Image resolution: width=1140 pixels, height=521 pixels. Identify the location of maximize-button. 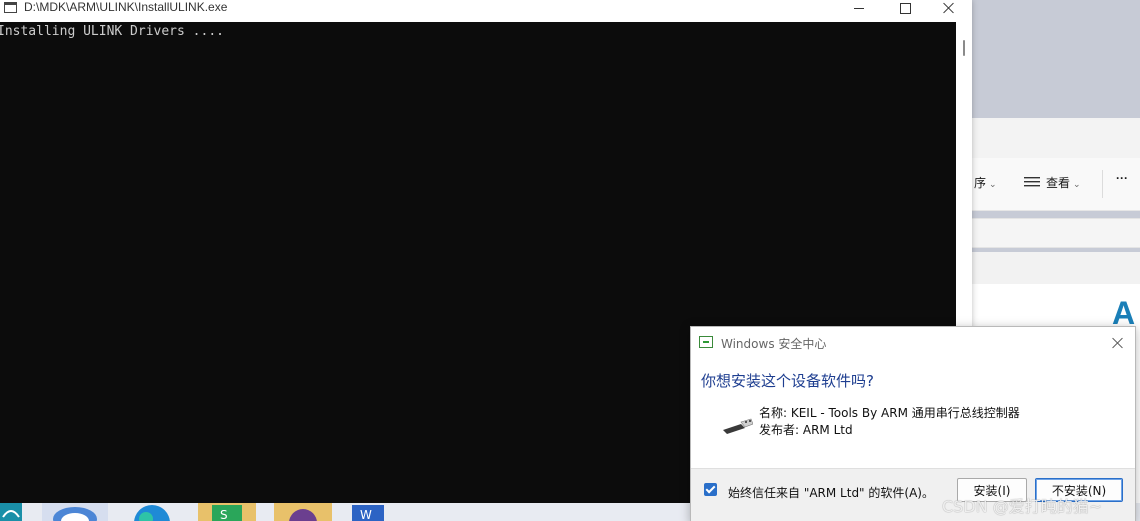
(905, 11).